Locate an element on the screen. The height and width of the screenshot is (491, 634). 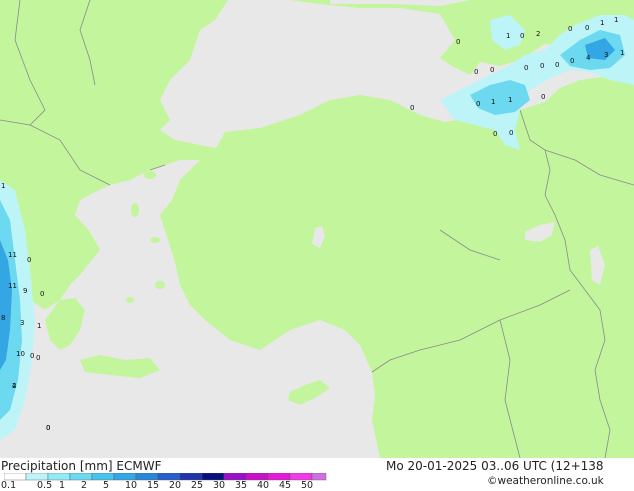
scale-tick-label: 40 is located at coordinates (263, 485).